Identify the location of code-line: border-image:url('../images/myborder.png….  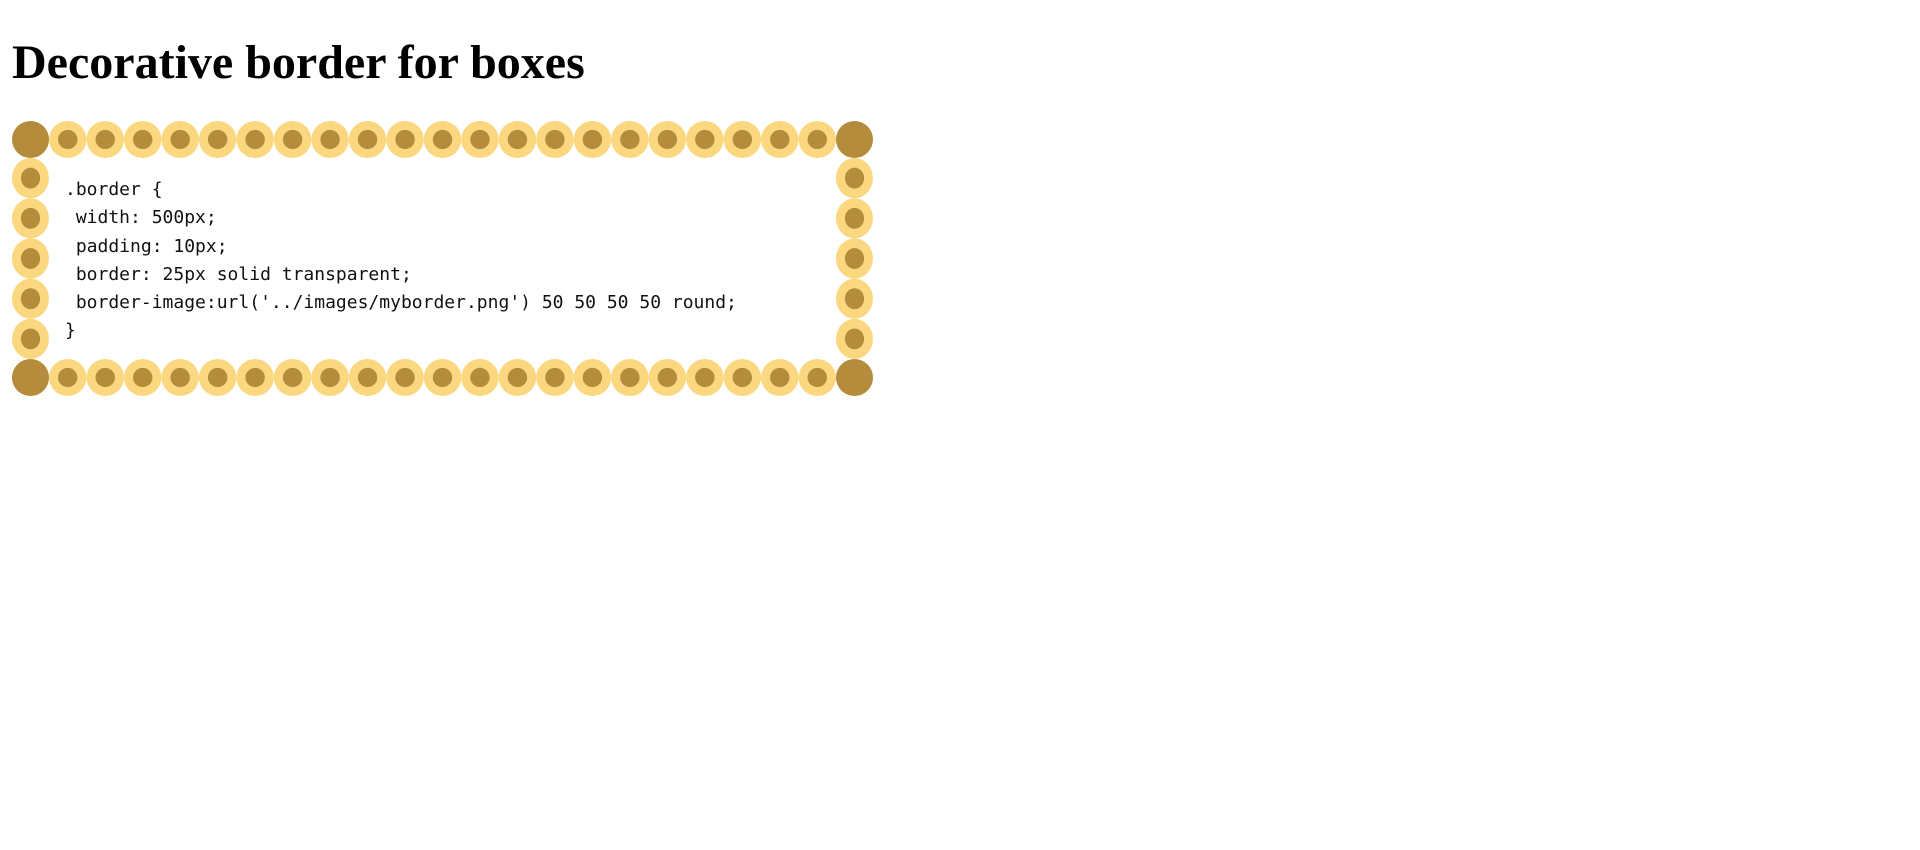
(401, 303).